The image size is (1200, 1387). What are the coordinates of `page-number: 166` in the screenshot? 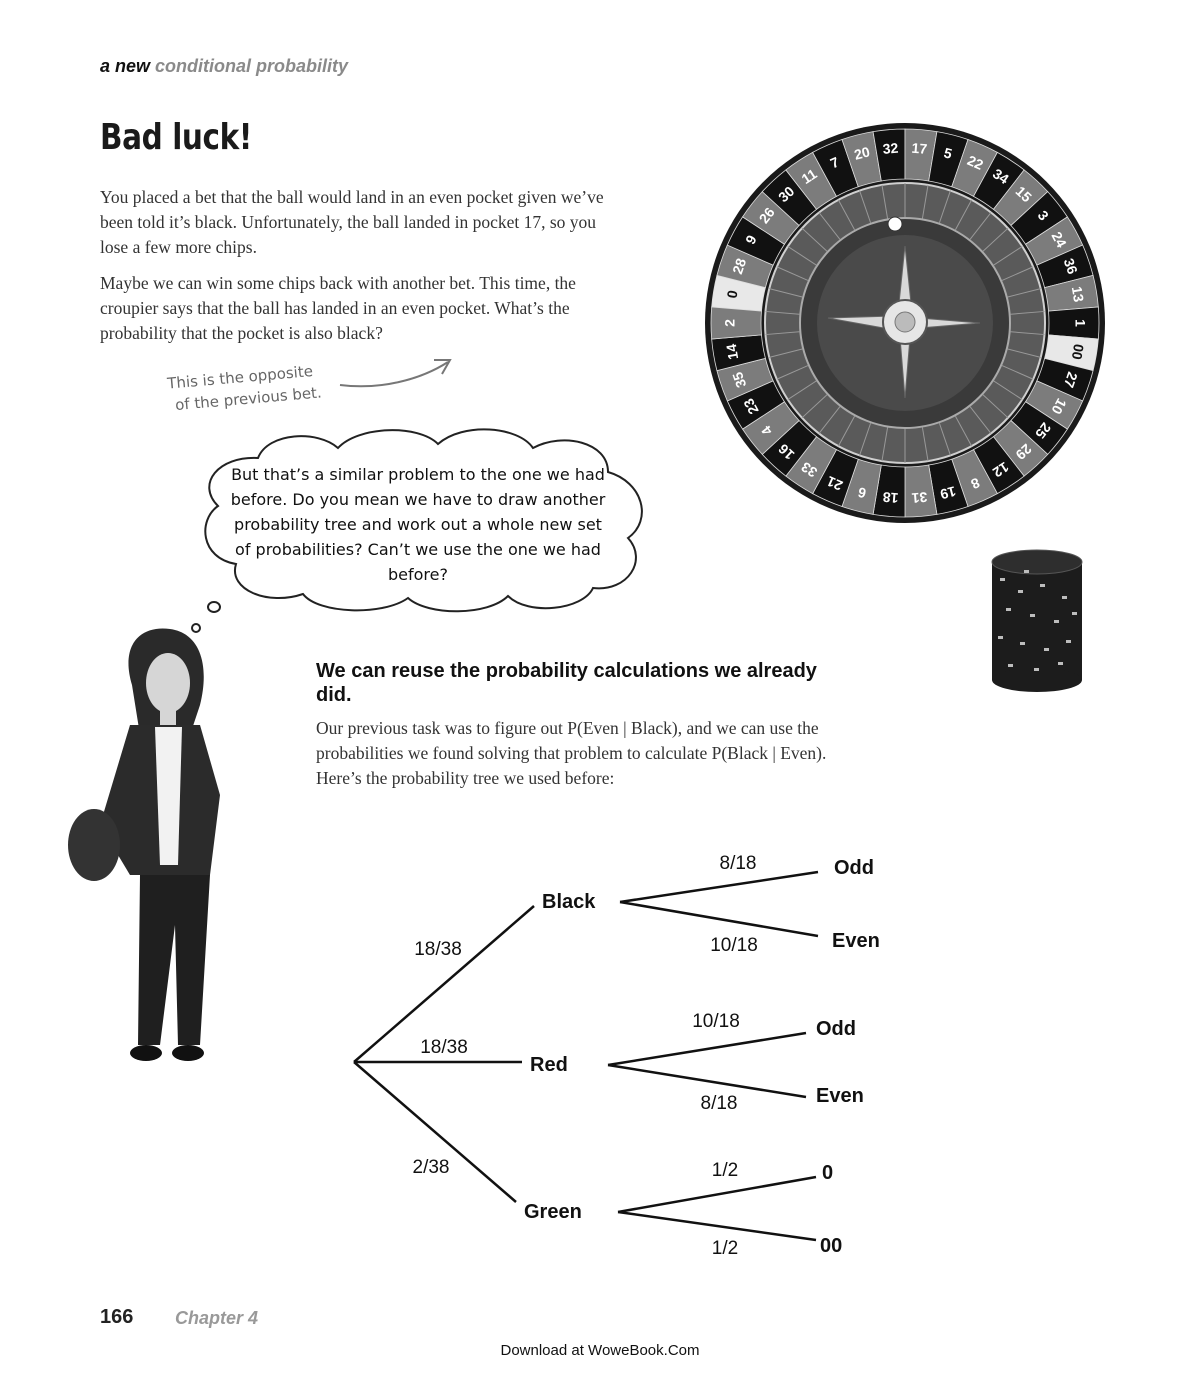 It's located at (117, 1317).